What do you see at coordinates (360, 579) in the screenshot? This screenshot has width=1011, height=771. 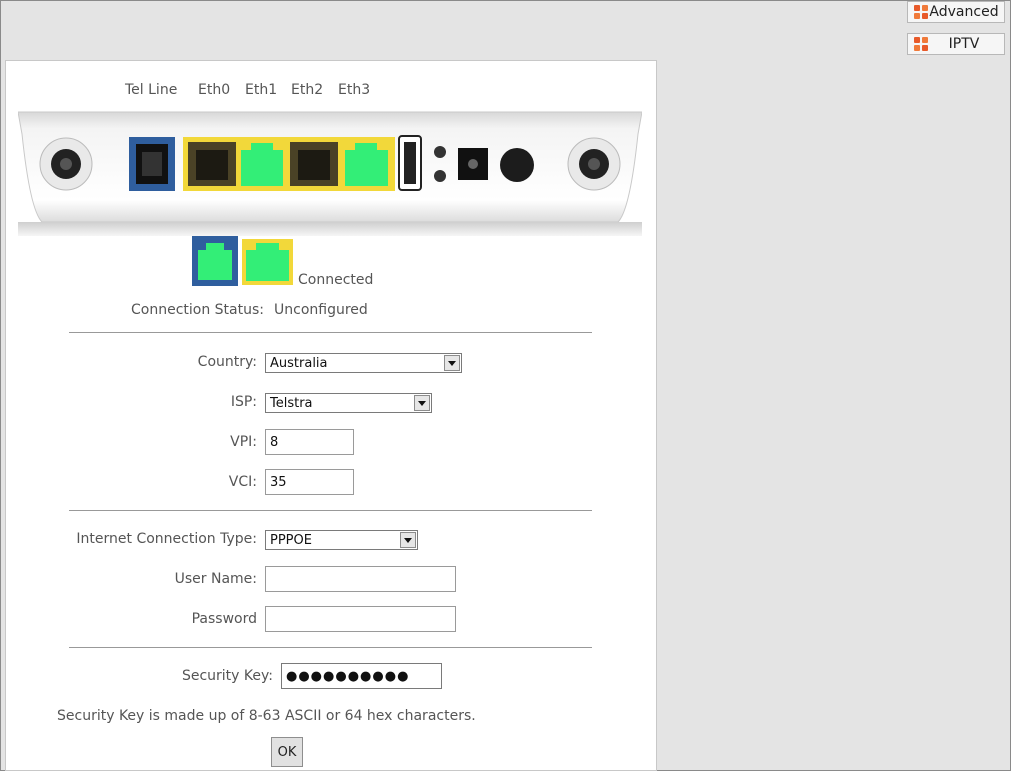 I see `username-input` at bounding box center [360, 579].